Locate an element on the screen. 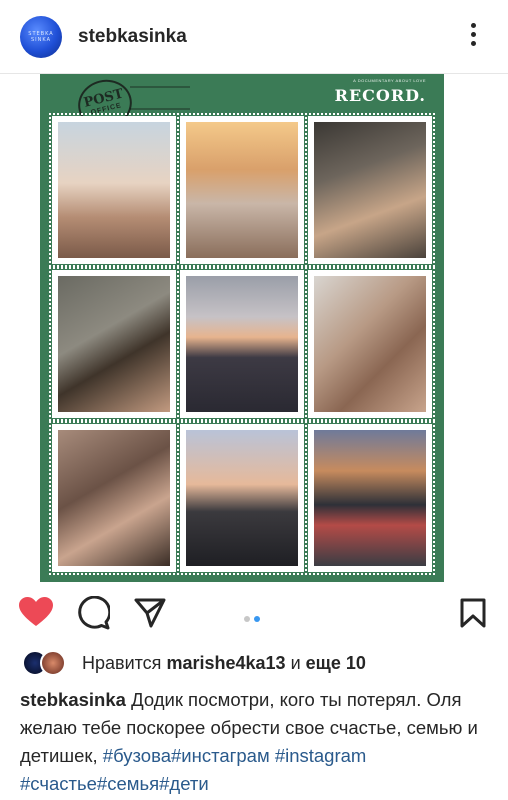 The image size is (508, 800). photo-hands-rings is located at coordinates (114, 498).